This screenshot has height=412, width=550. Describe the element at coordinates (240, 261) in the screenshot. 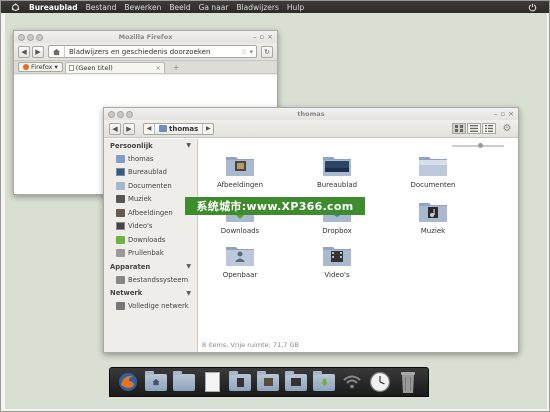

I see `file-item-openbaar: Openbaar` at that location.